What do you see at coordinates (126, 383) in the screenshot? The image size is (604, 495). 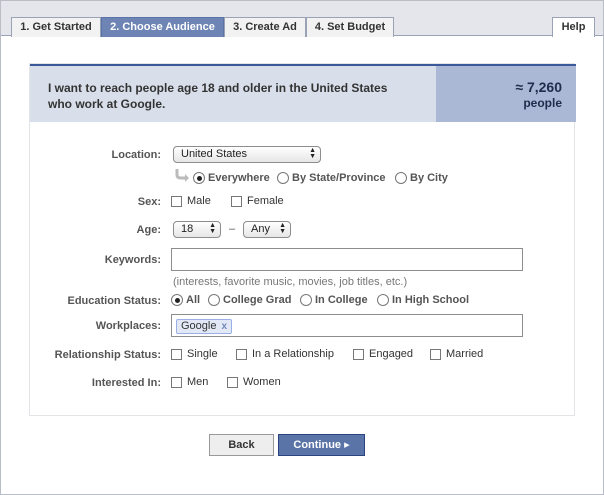 I see `interested-in-label: Interested In:` at bounding box center [126, 383].